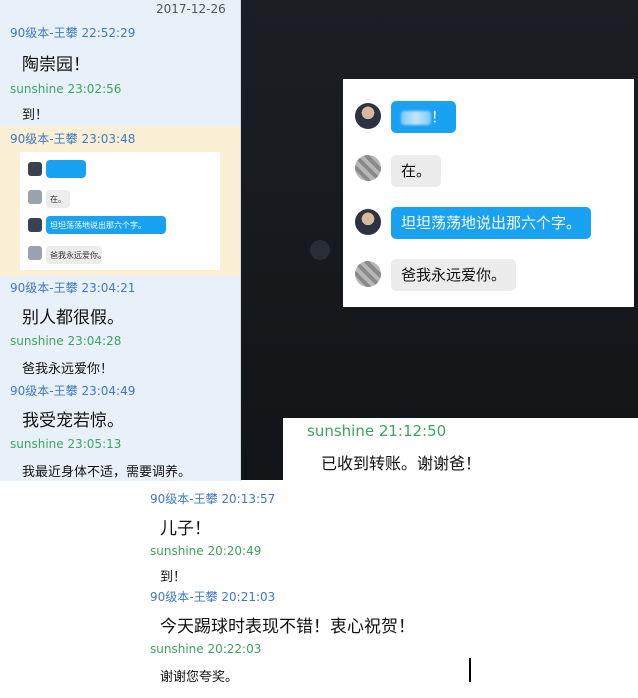  I want to click on message-header: 90级本-王攀 23:04:49, so click(72, 390).